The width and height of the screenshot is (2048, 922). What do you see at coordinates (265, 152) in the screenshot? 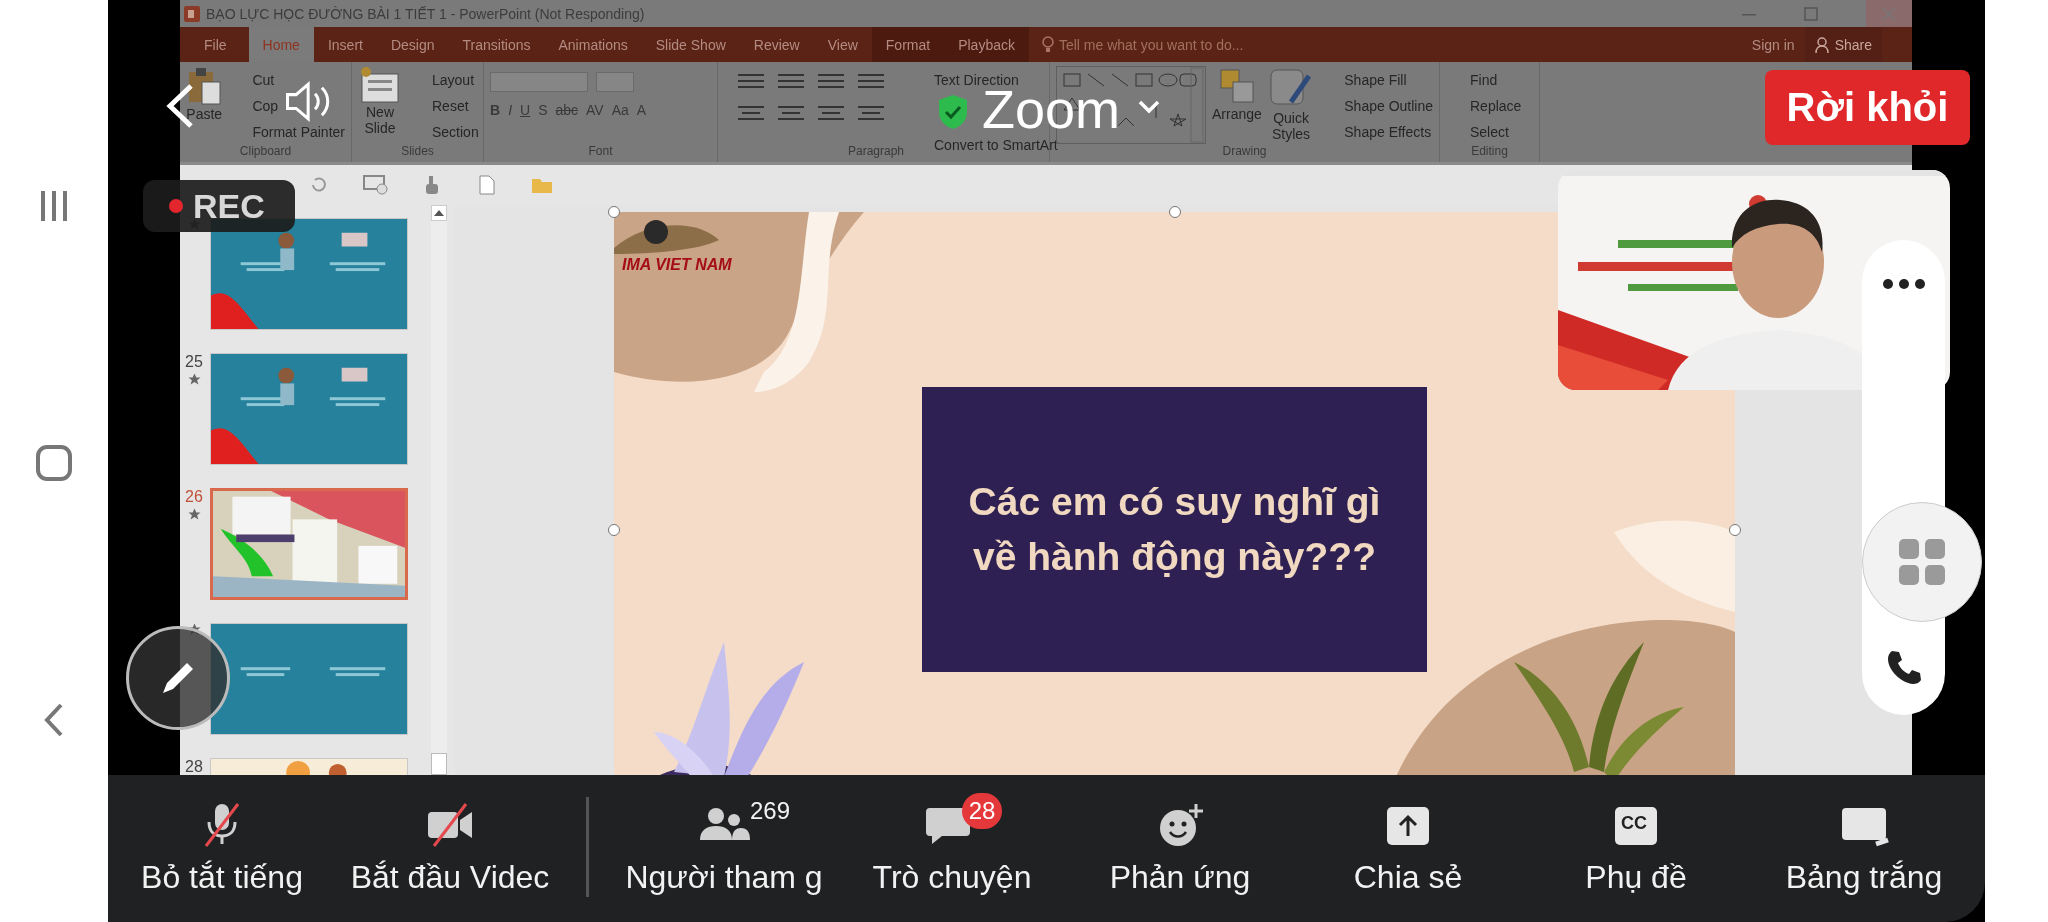
I see `group-label: Clipboard` at bounding box center [265, 152].